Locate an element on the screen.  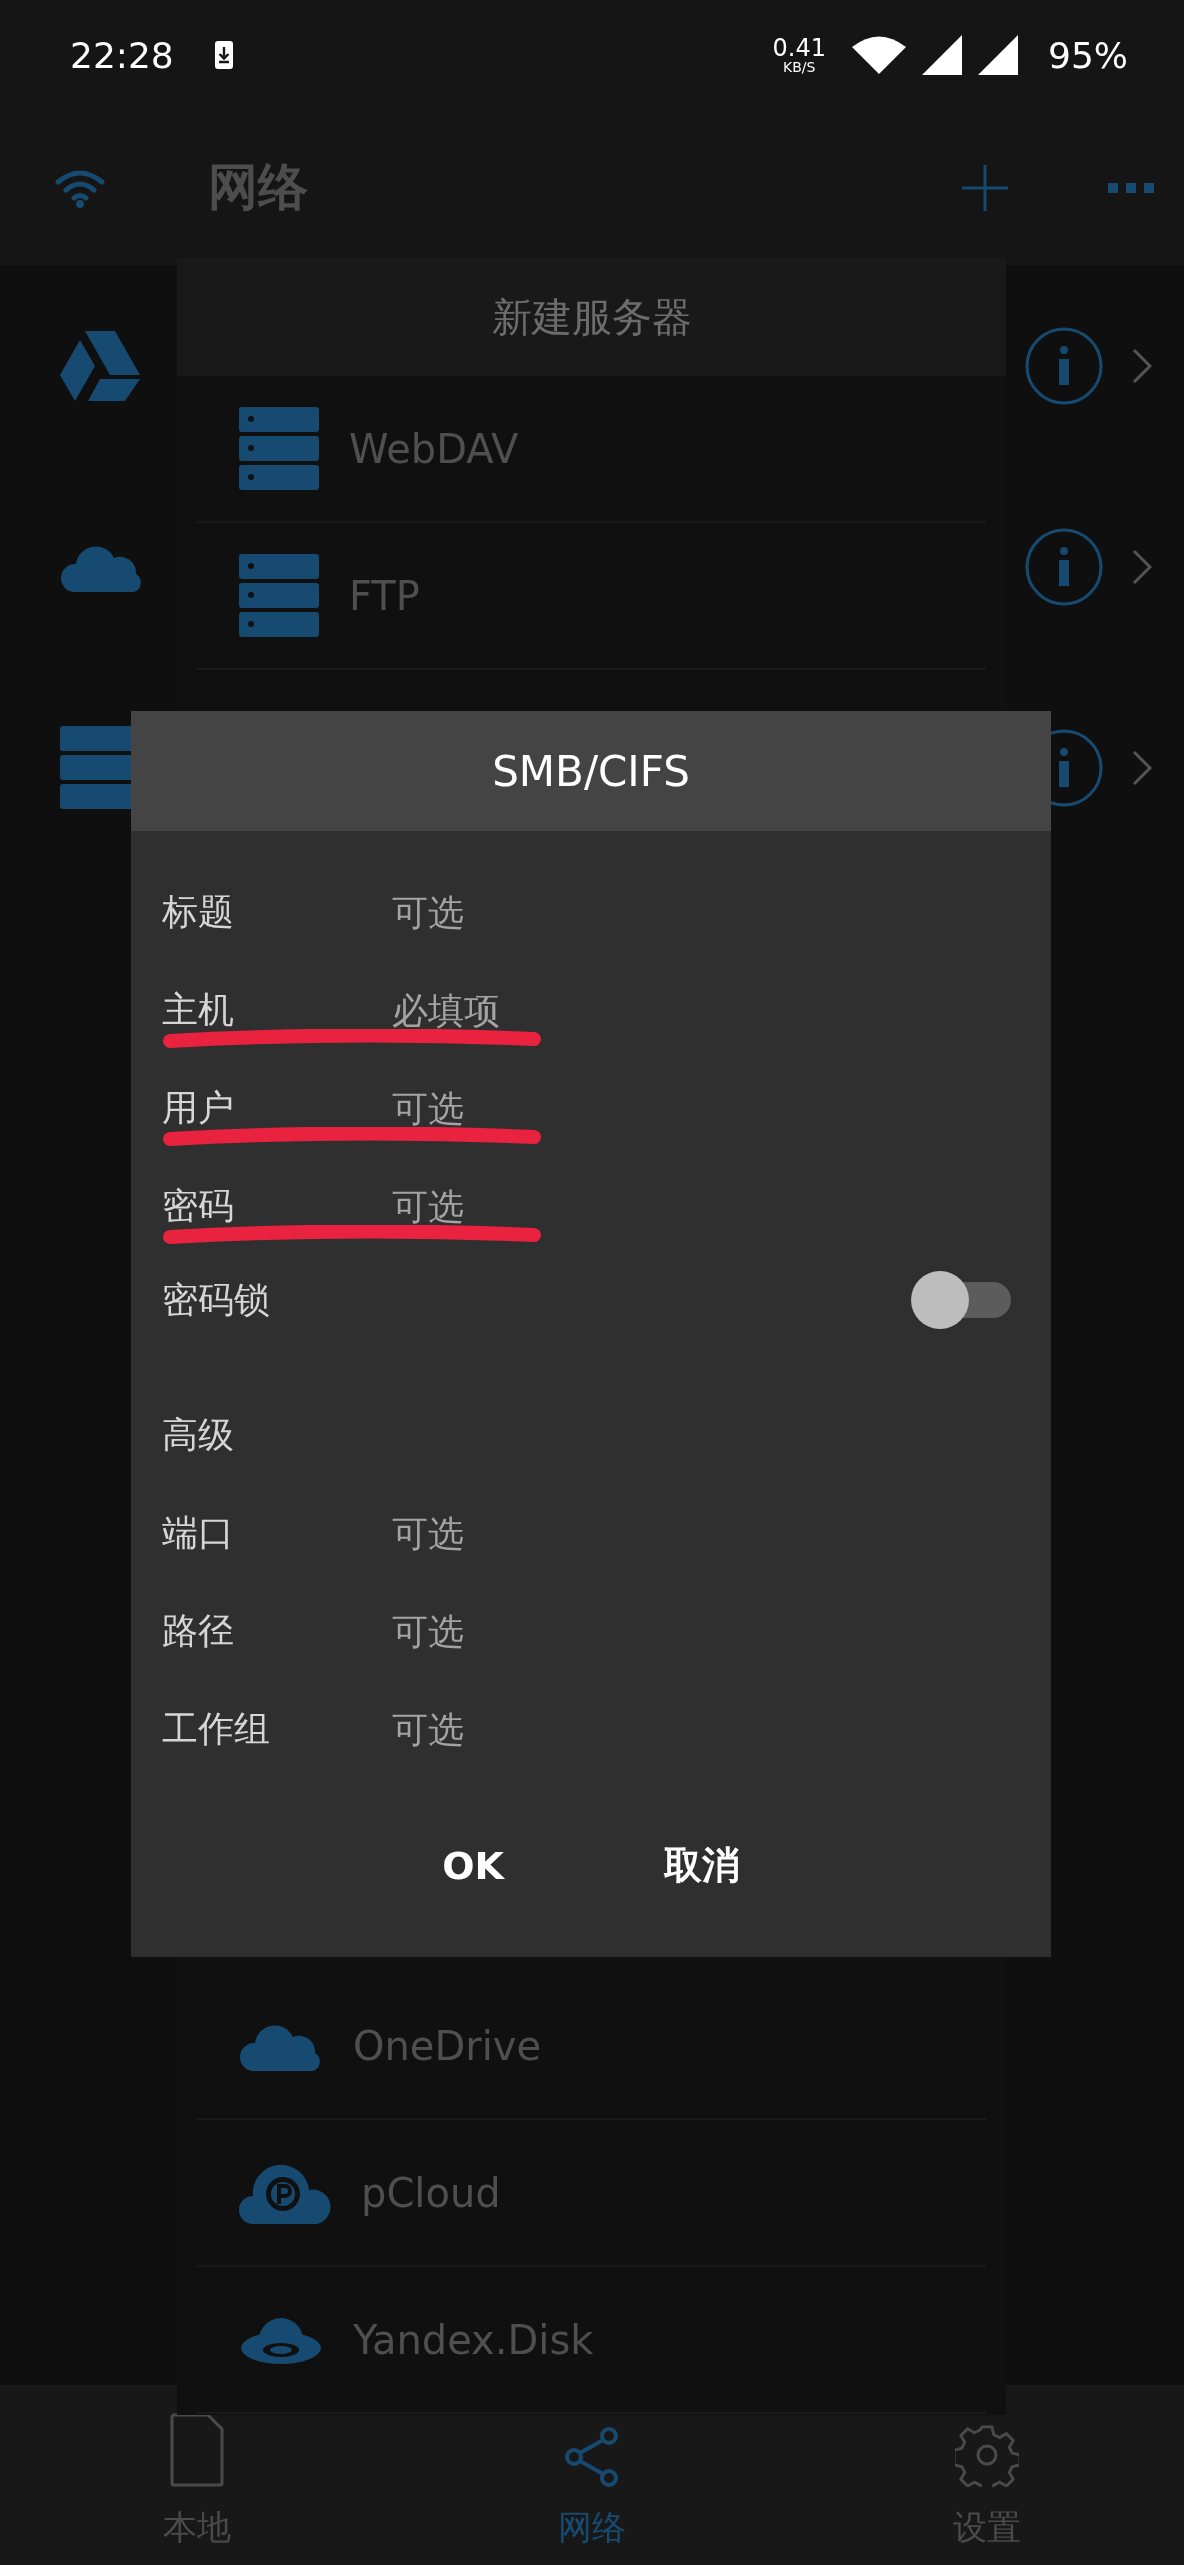
drive-icon is located at coordinates (100, 365).